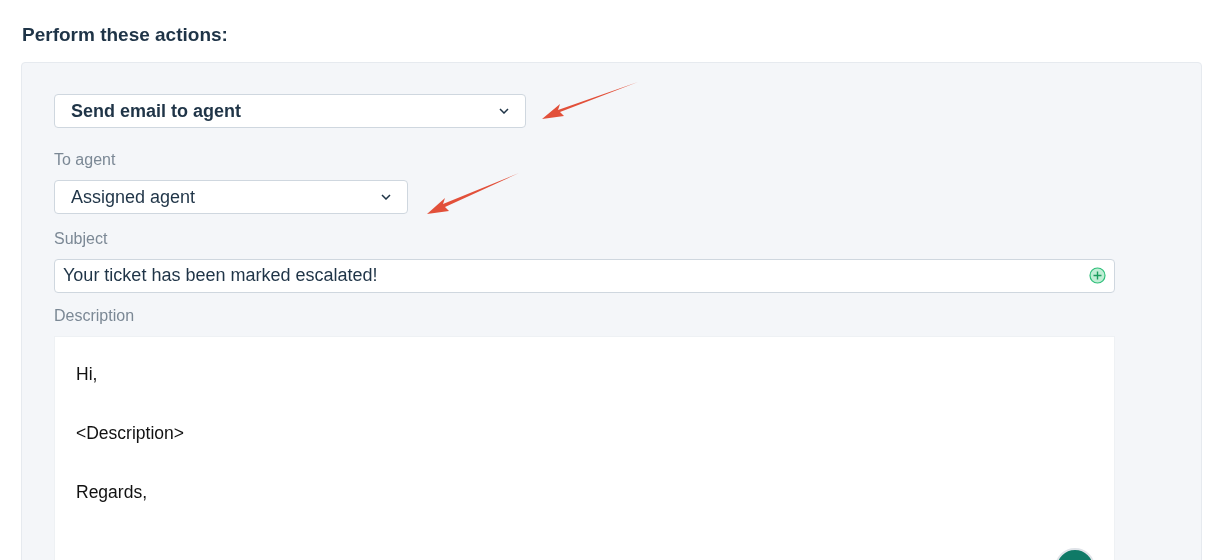  I want to click on field-label: Description, so click(95, 316).